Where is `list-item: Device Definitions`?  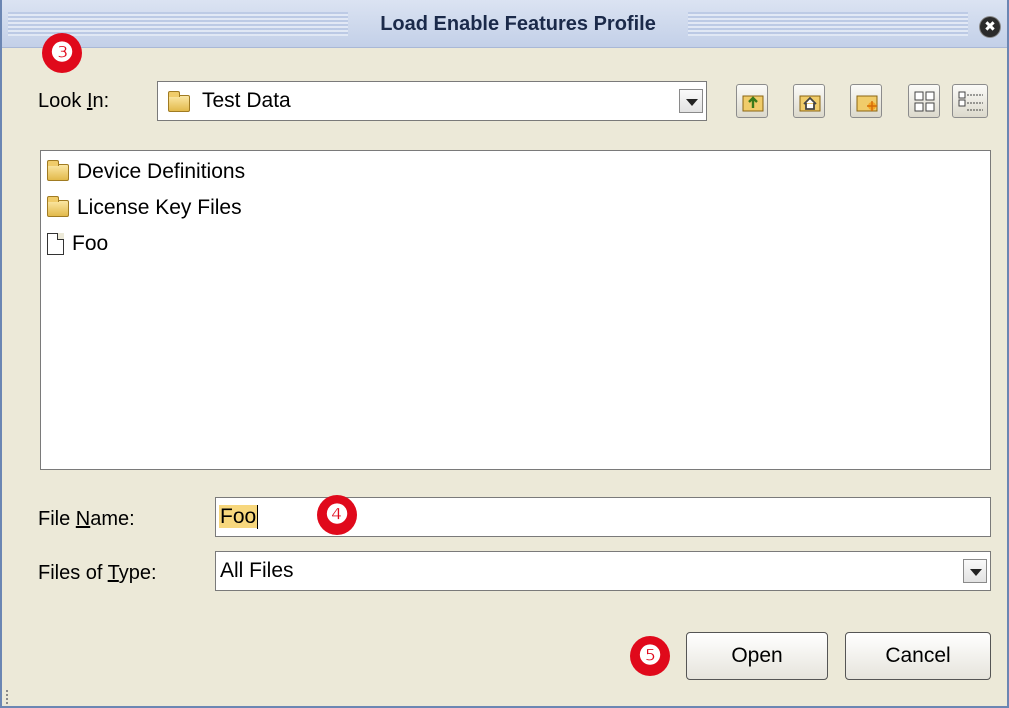 list-item: Device Definitions is located at coordinates (207, 172).